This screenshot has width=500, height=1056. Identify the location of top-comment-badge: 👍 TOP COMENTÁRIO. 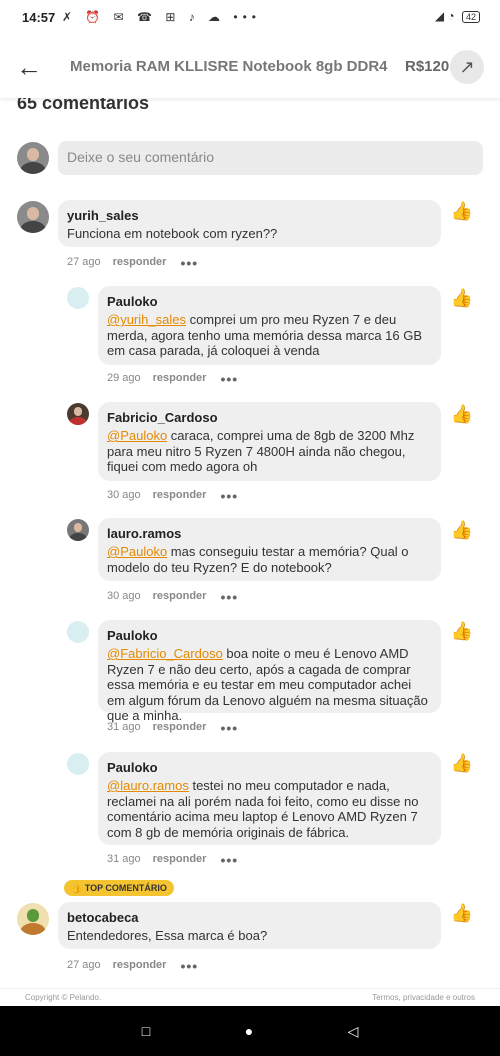
(119, 888).